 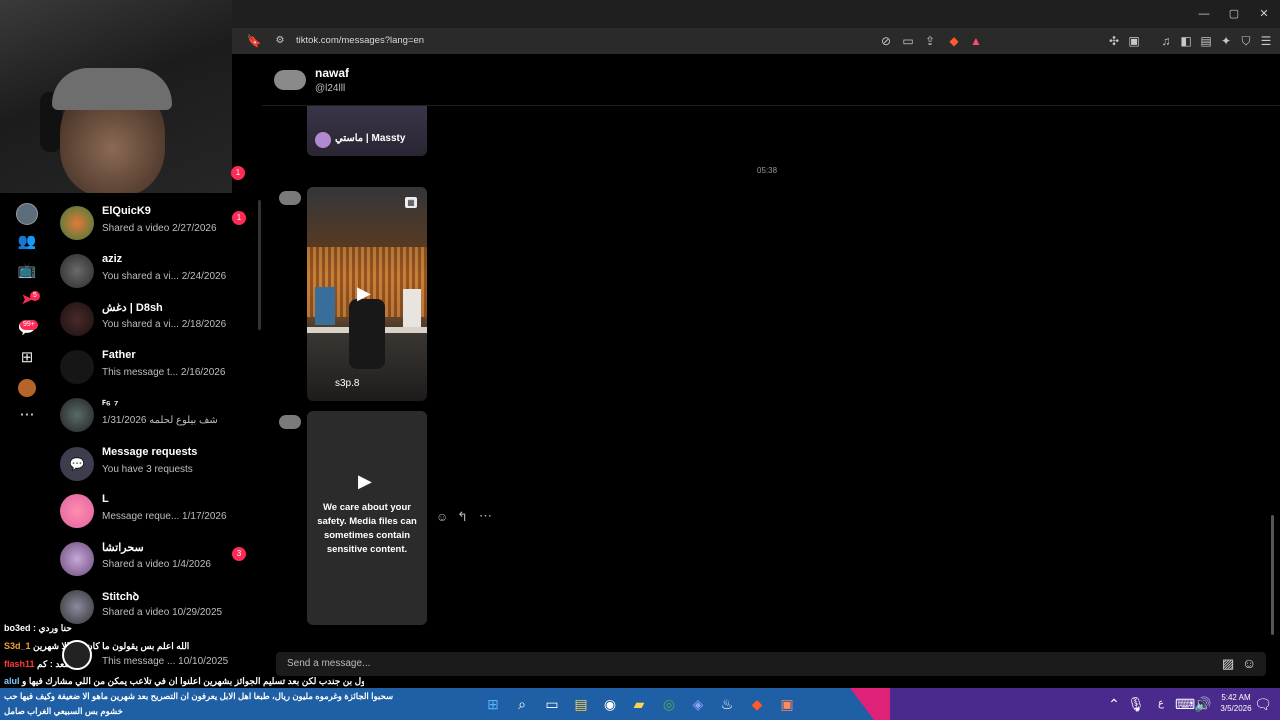 I want to click on more-options-icon: ⋯, so click(x=485, y=516).